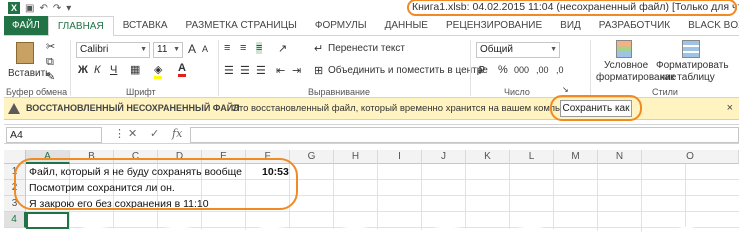  Describe the element at coordinates (692, 65) in the screenshot. I see `format-as-table-label-1: Форматировать` at that location.